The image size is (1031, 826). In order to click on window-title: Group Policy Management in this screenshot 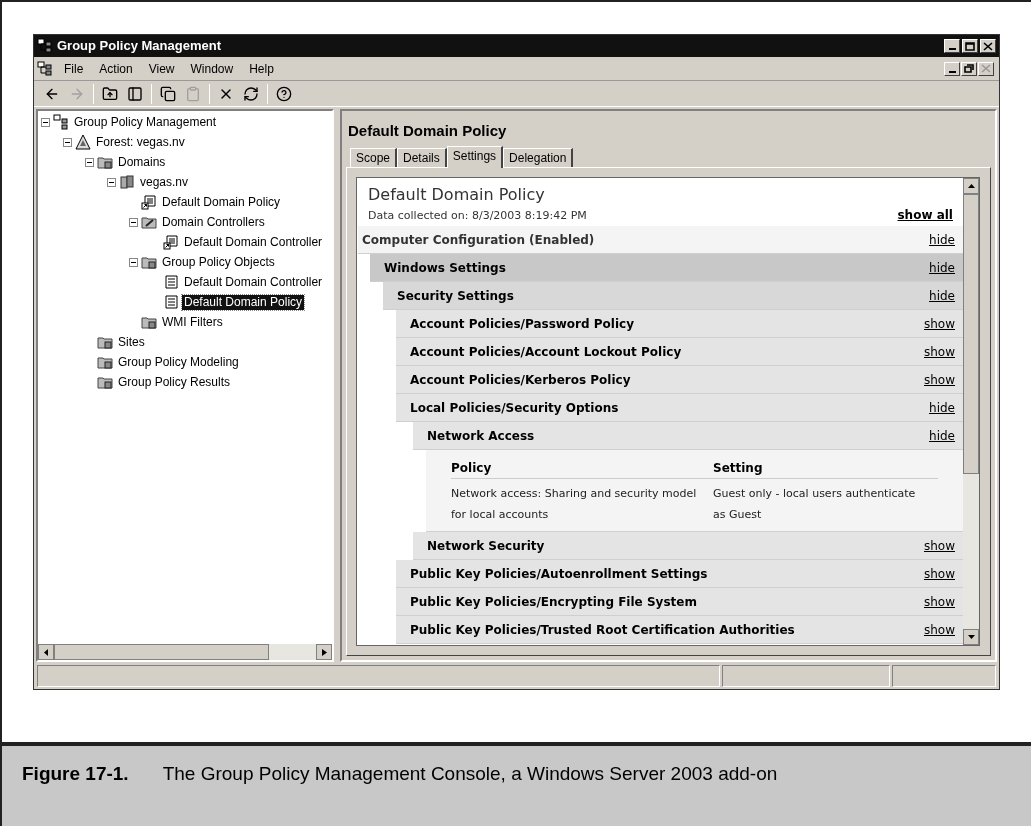, I will do `click(139, 46)`.